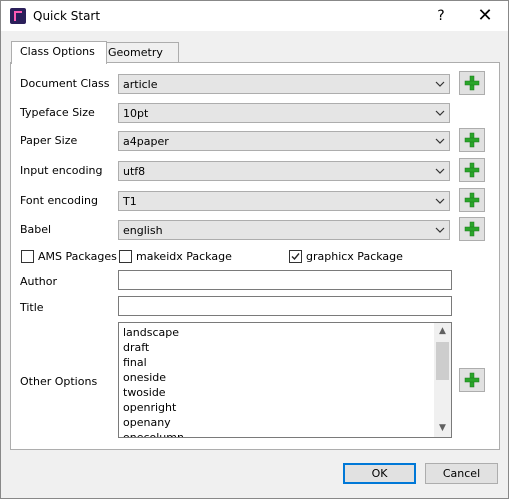 This screenshot has height=499, width=509. What do you see at coordinates (144, 392) in the screenshot?
I see `list-item: twoside` at bounding box center [144, 392].